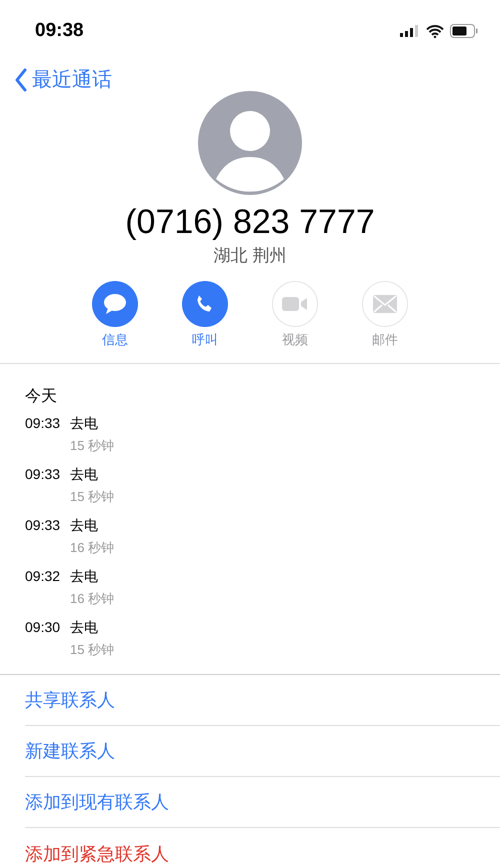  Describe the element at coordinates (42, 628) in the screenshot. I see `call-time: 09:30` at that location.